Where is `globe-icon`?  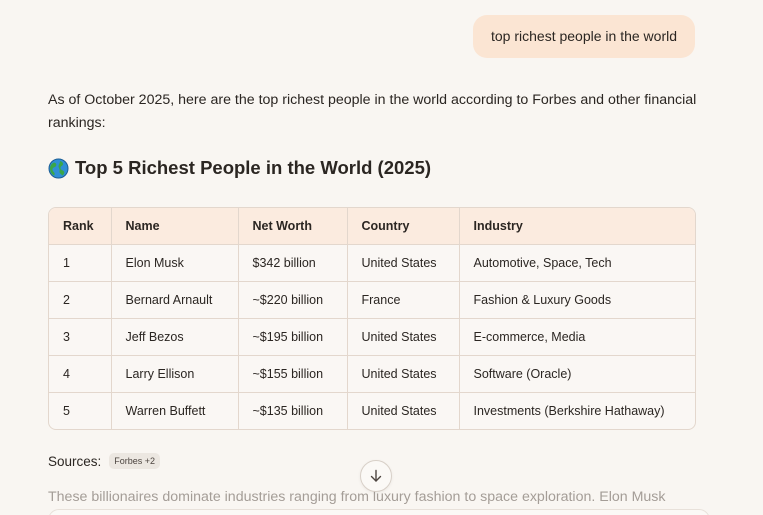 globe-icon is located at coordinates (58, 168).